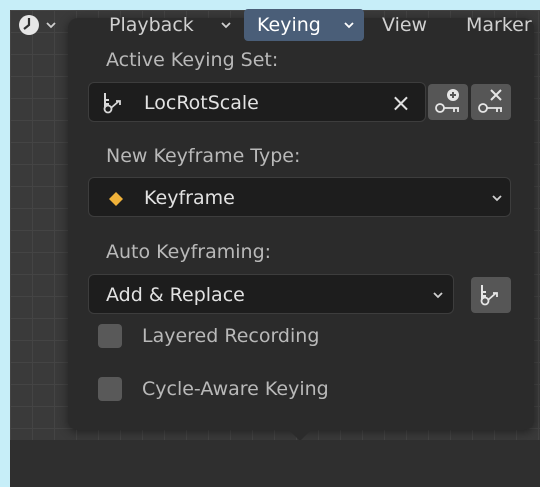 The image size is (540, 487). What do you see at coordinates (299, 197) in the screenshot?
I see `keyframe-type-dropdown: Keyframe` at bounding box center [299, 197].